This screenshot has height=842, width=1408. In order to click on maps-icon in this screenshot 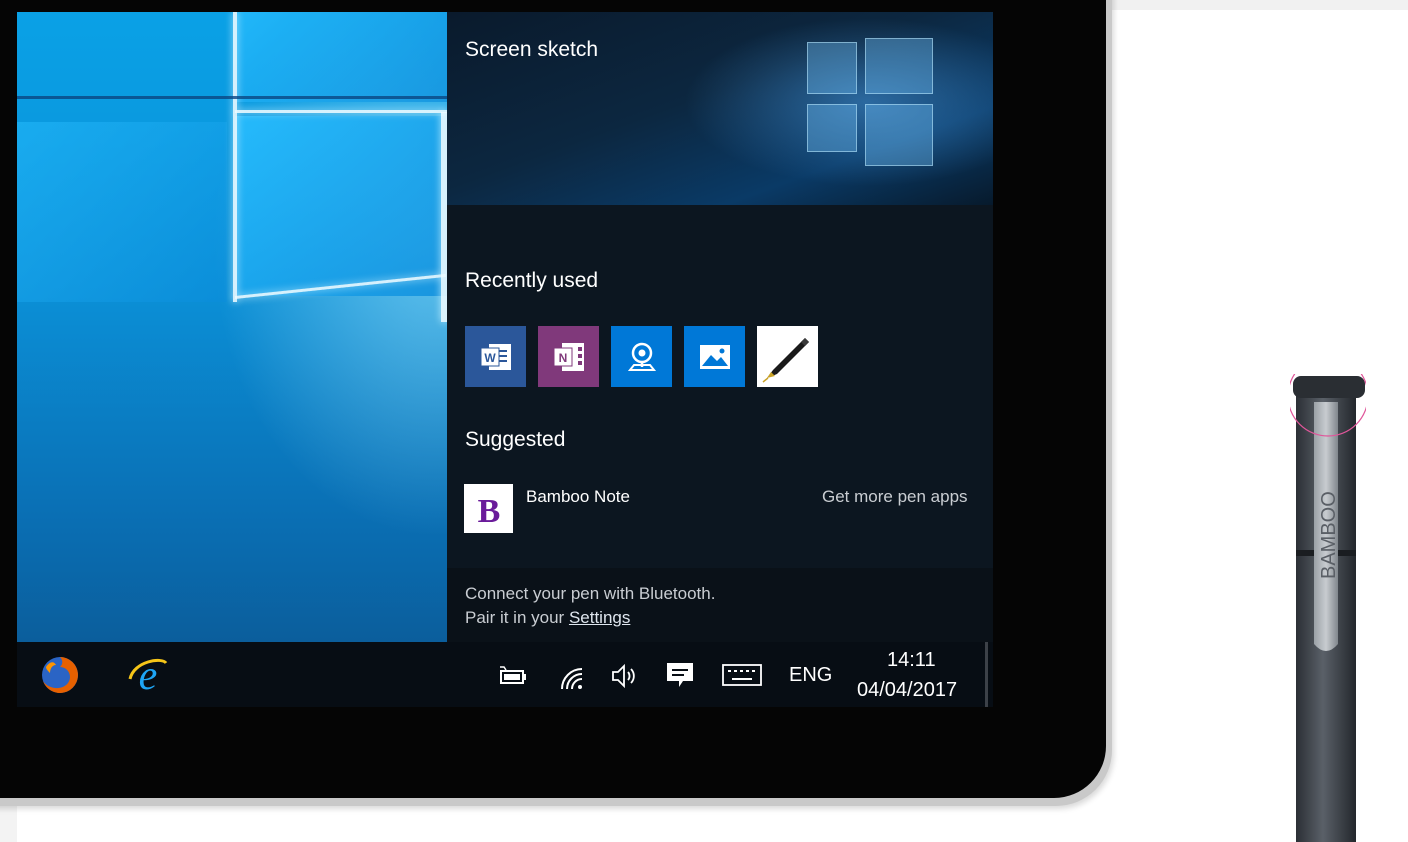, I will do `click(641, 356)`.